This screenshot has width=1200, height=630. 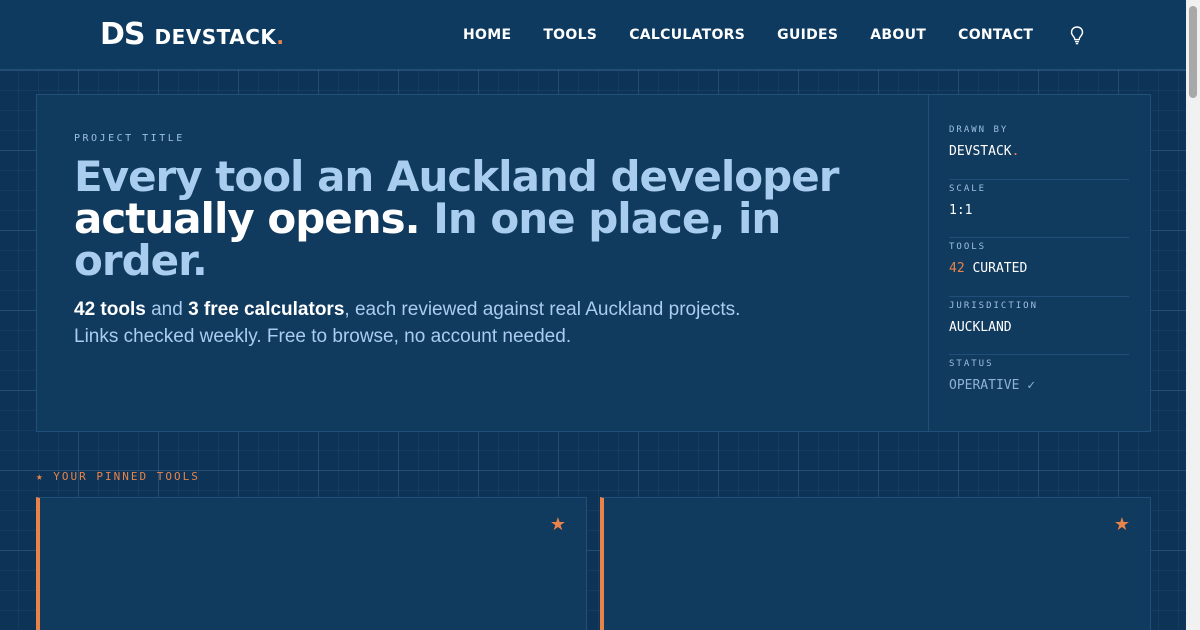 What do you see at coordinates (129, 138) in the screenshot?
I see `hero-eyebrow: PROJECT TITLE` at bounding box center [129, 138].